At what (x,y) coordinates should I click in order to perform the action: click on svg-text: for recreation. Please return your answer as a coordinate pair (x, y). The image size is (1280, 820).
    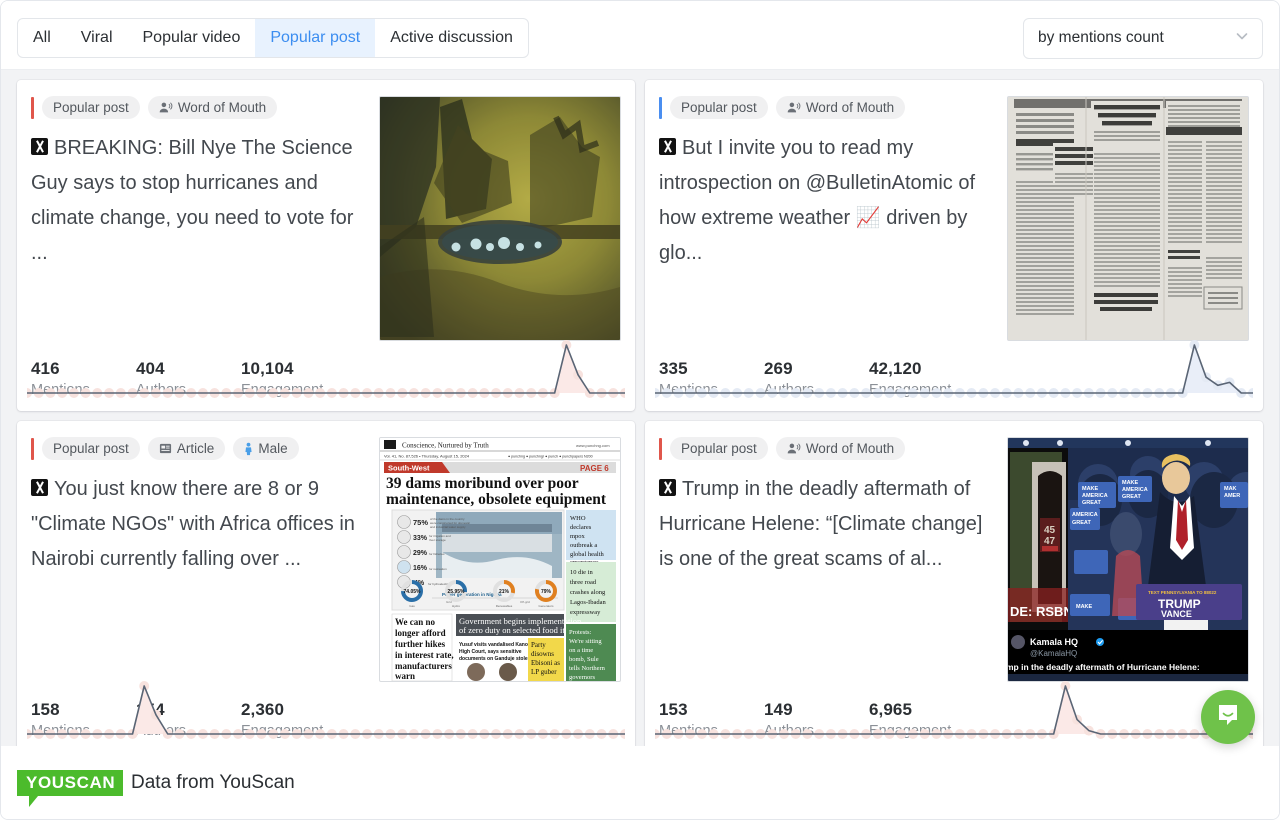
    Looking at the image, I should click on (438, 569).